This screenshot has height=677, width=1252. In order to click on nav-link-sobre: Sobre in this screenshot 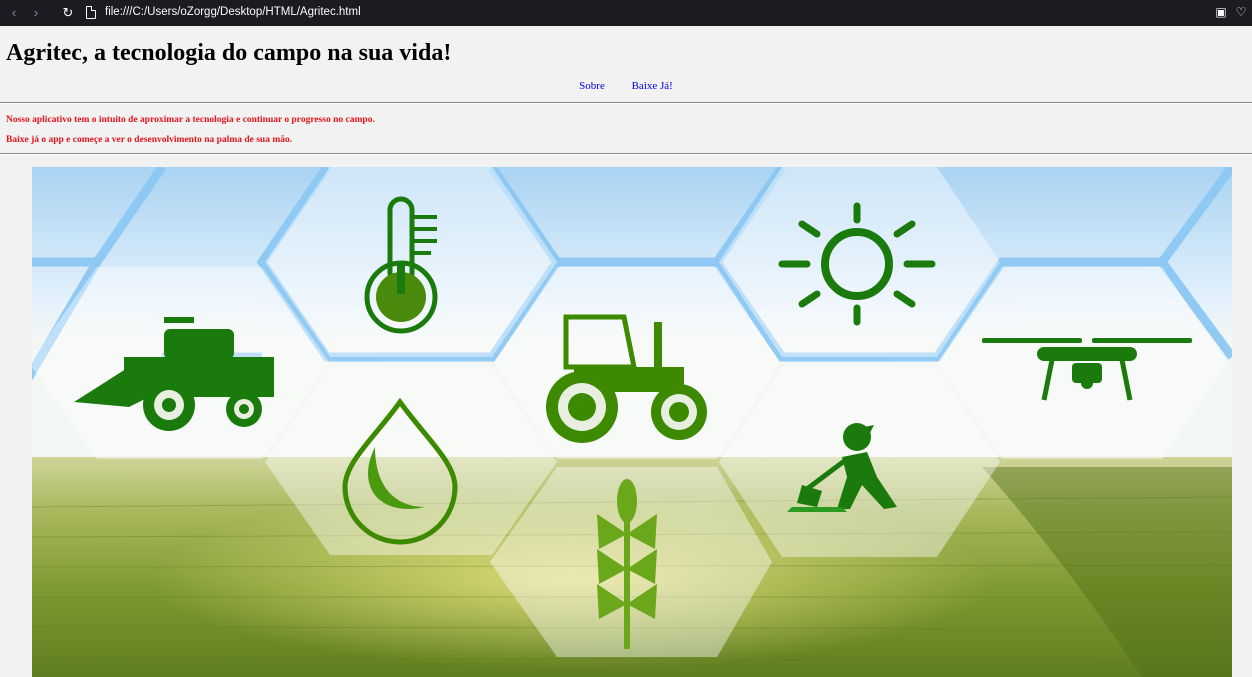, I will do `click(592, 86)`.